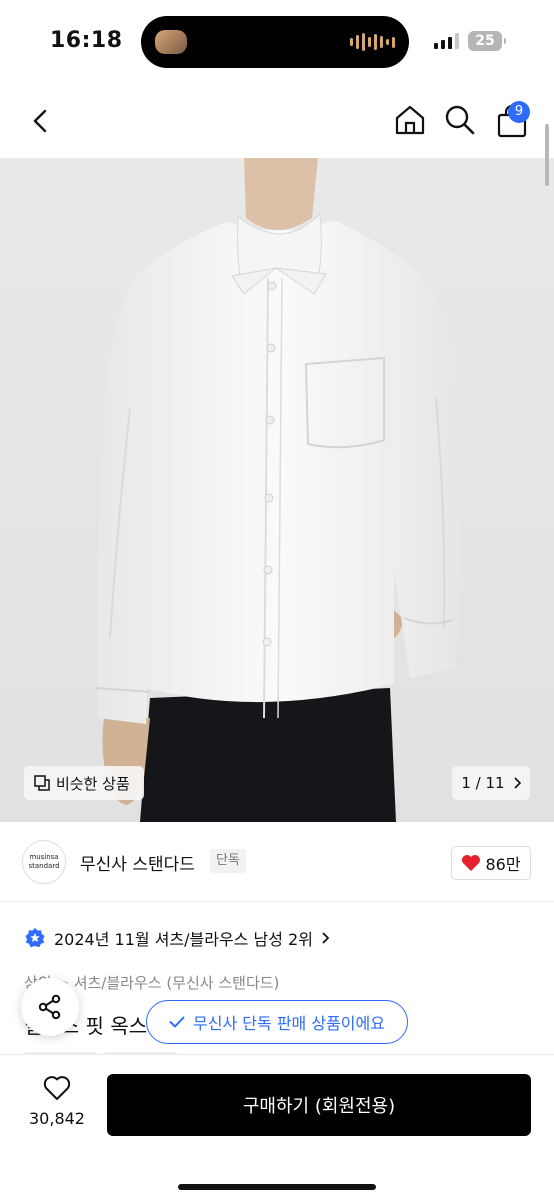 Image resolution: width=554 pixels, height=1200 pixels. I want to click on share-icon, so click(49, 1007).